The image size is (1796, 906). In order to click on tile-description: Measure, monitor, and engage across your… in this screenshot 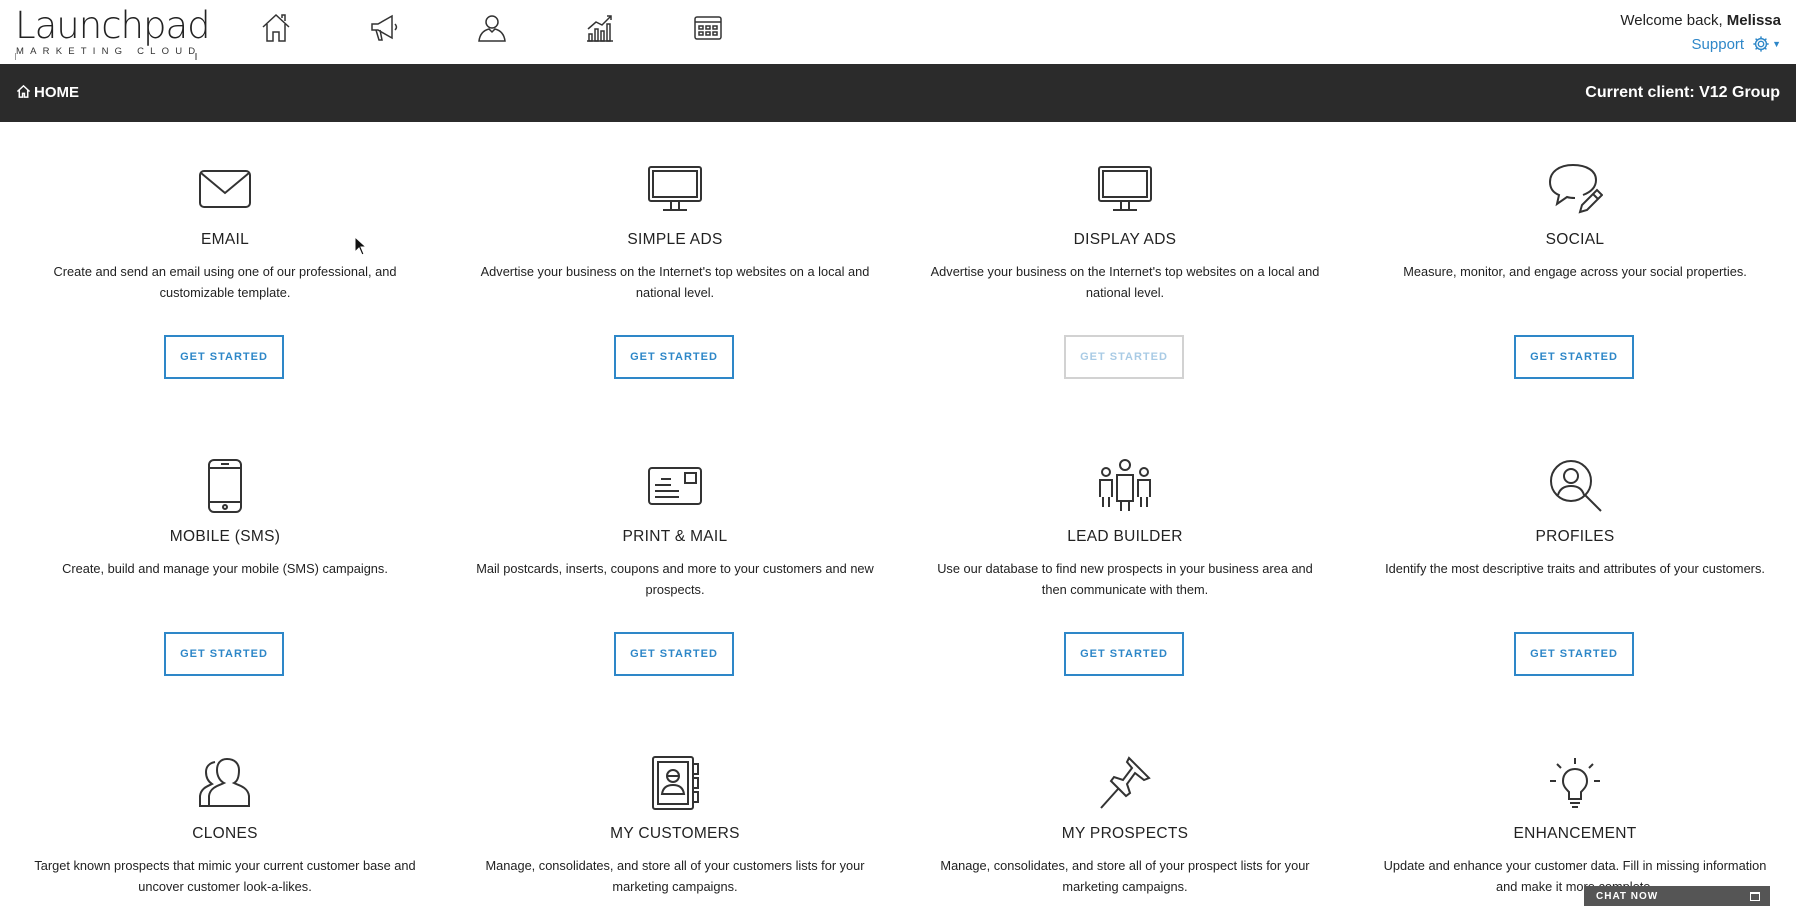, I will do `click(1575, 271)`.